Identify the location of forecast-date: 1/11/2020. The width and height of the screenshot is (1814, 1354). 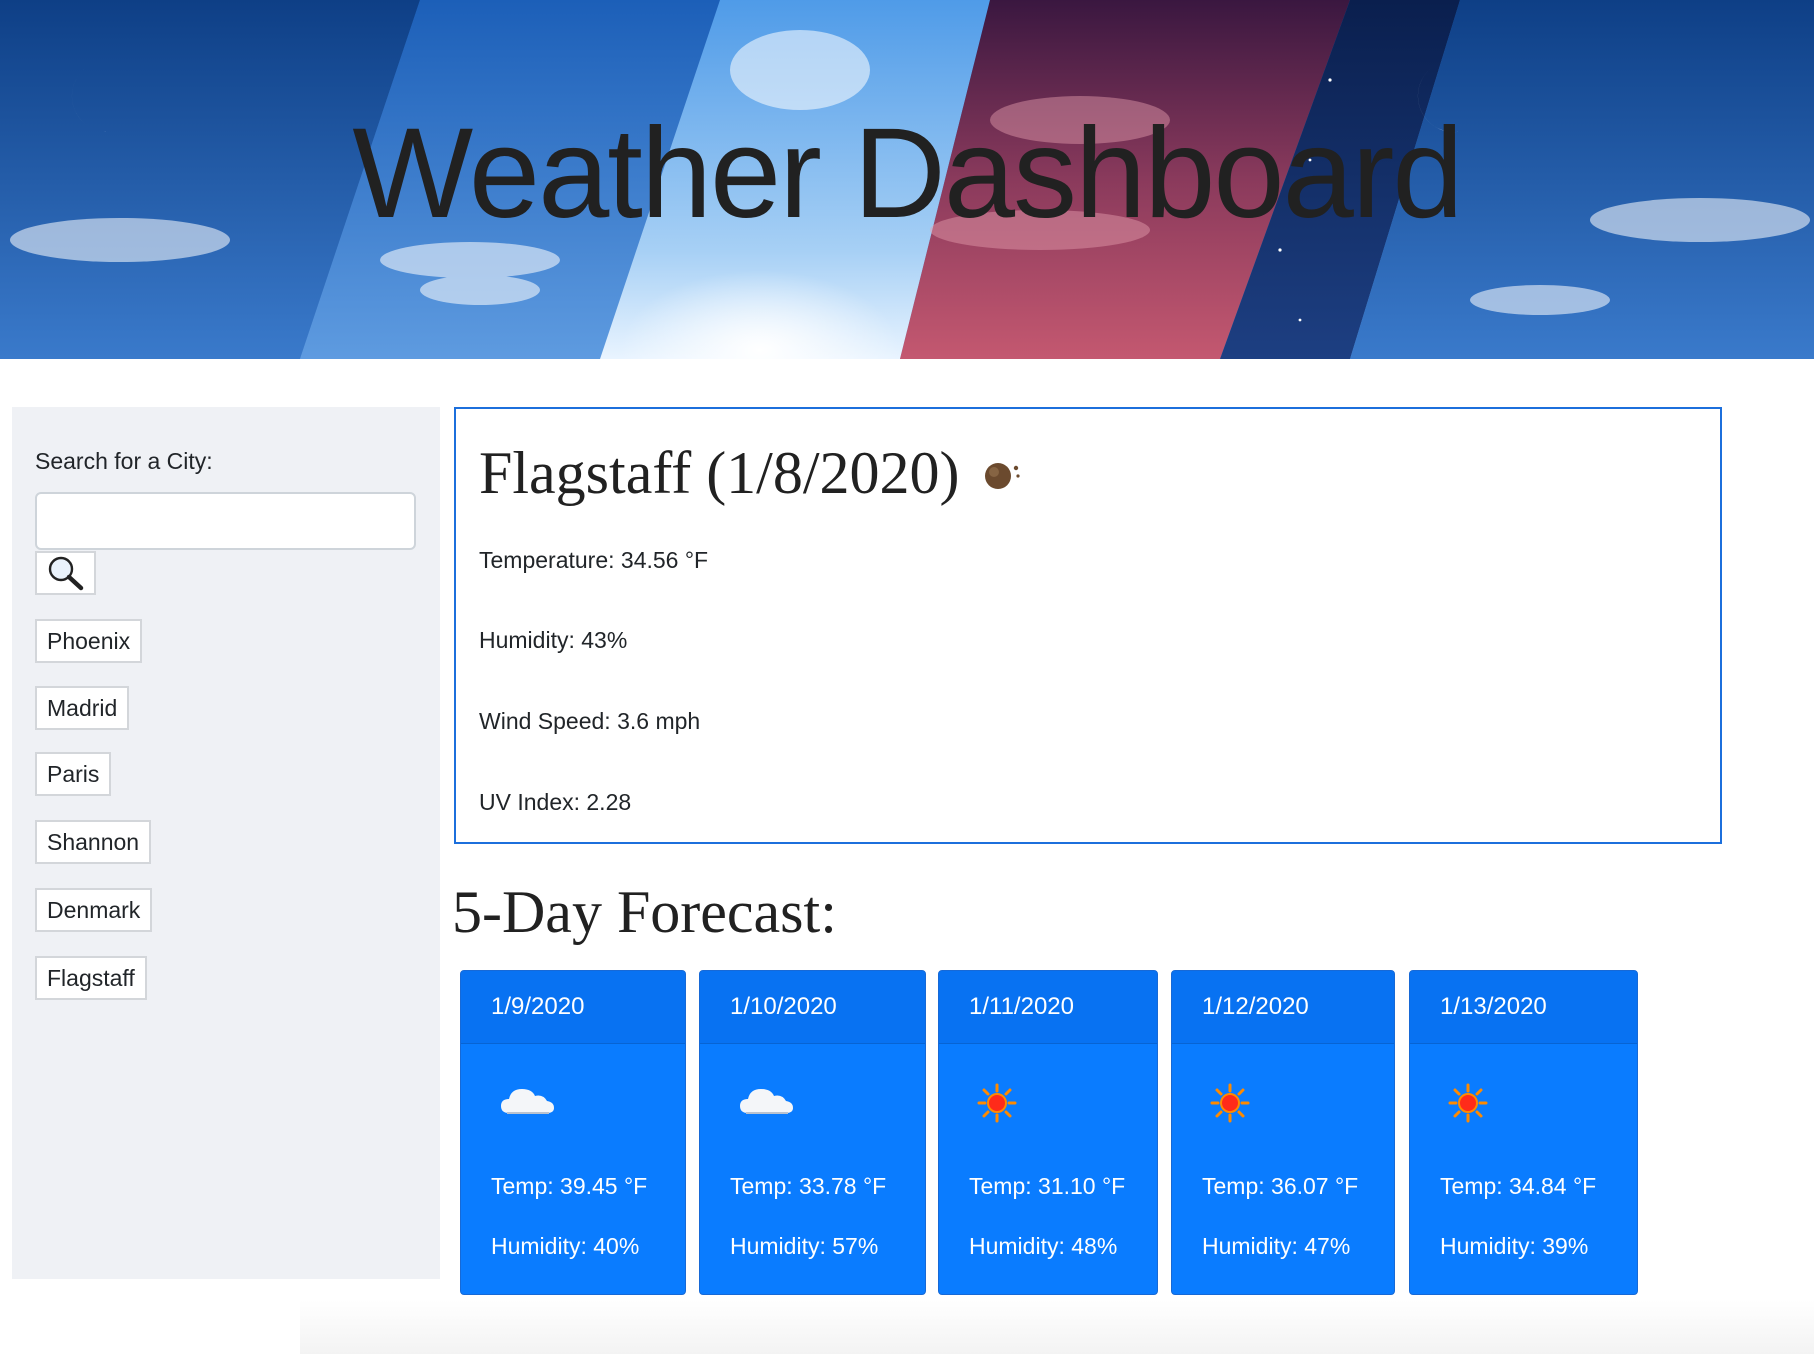
(1021, 1006).